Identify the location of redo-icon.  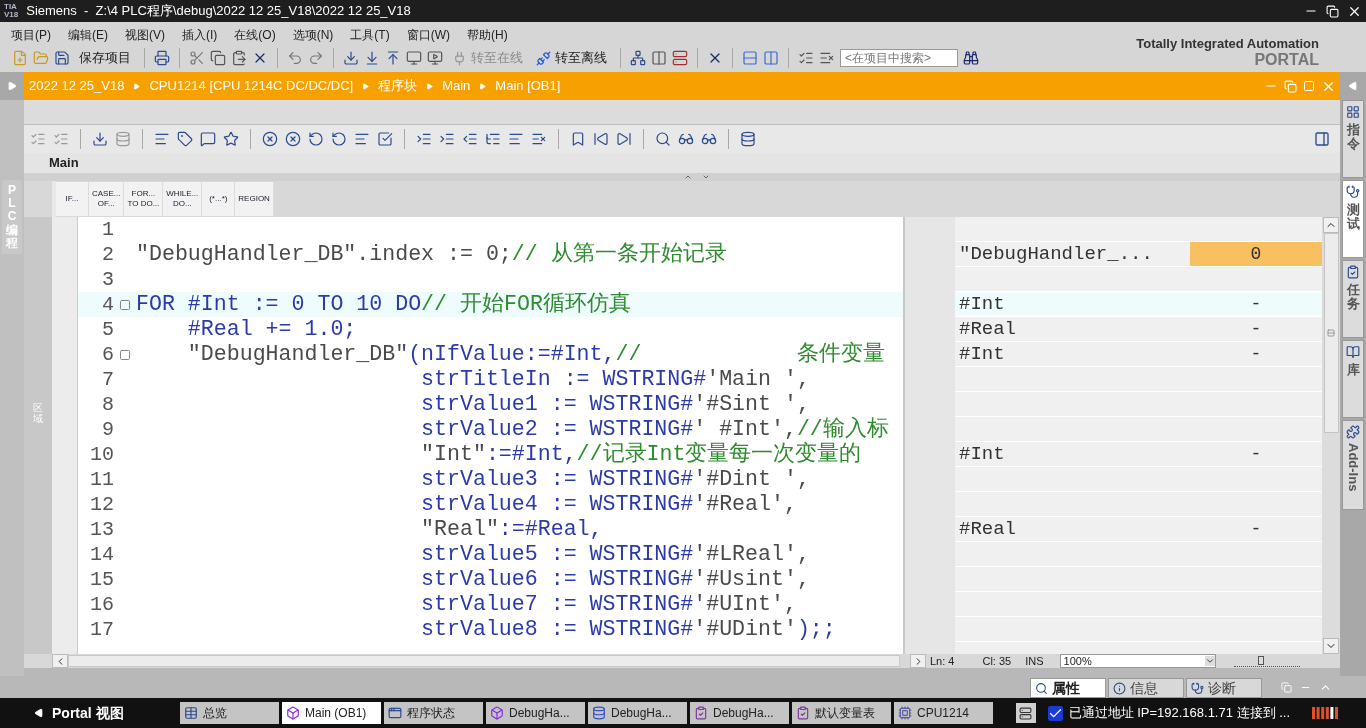
(316, 58).